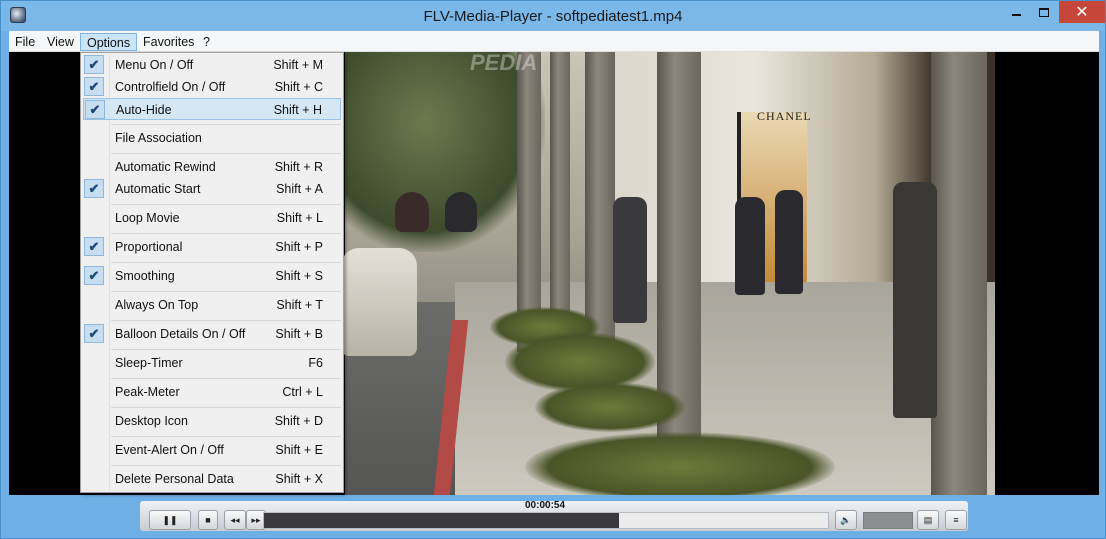 The image size is (1106, 539). I want to click on options-menu-item: ✔ Balloon Details On / Off Shift + B, so click(212, 334).